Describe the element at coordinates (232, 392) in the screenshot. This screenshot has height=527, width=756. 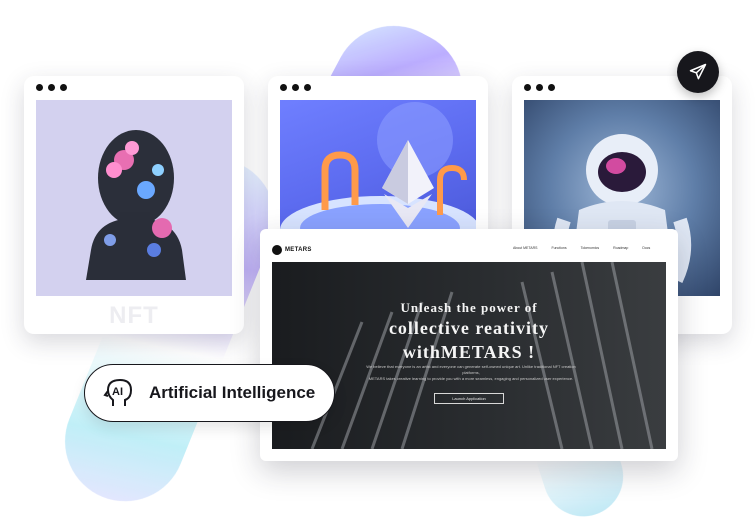
I see `ai-feature-label: Artificial Intelligence` at that location.